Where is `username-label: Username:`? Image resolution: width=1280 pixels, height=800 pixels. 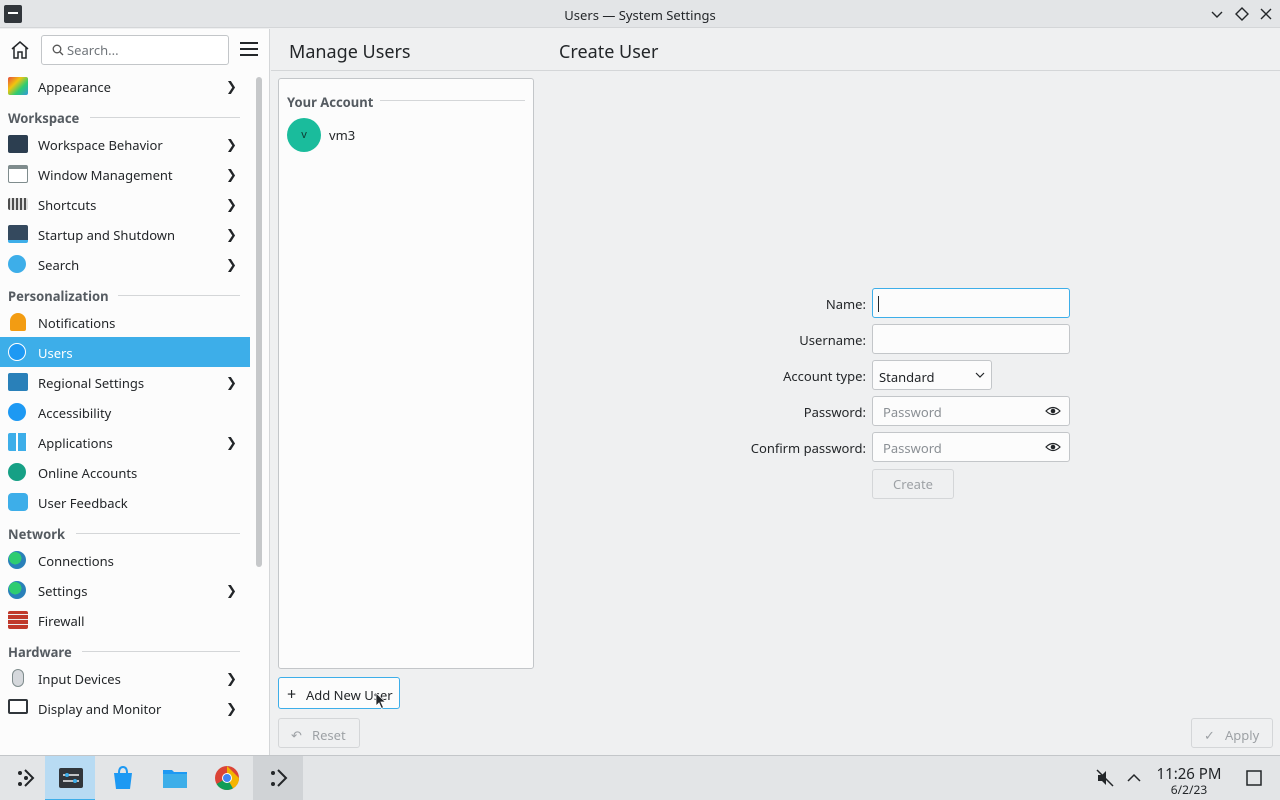
username-label: Username: is located at coordinates (832, 340).